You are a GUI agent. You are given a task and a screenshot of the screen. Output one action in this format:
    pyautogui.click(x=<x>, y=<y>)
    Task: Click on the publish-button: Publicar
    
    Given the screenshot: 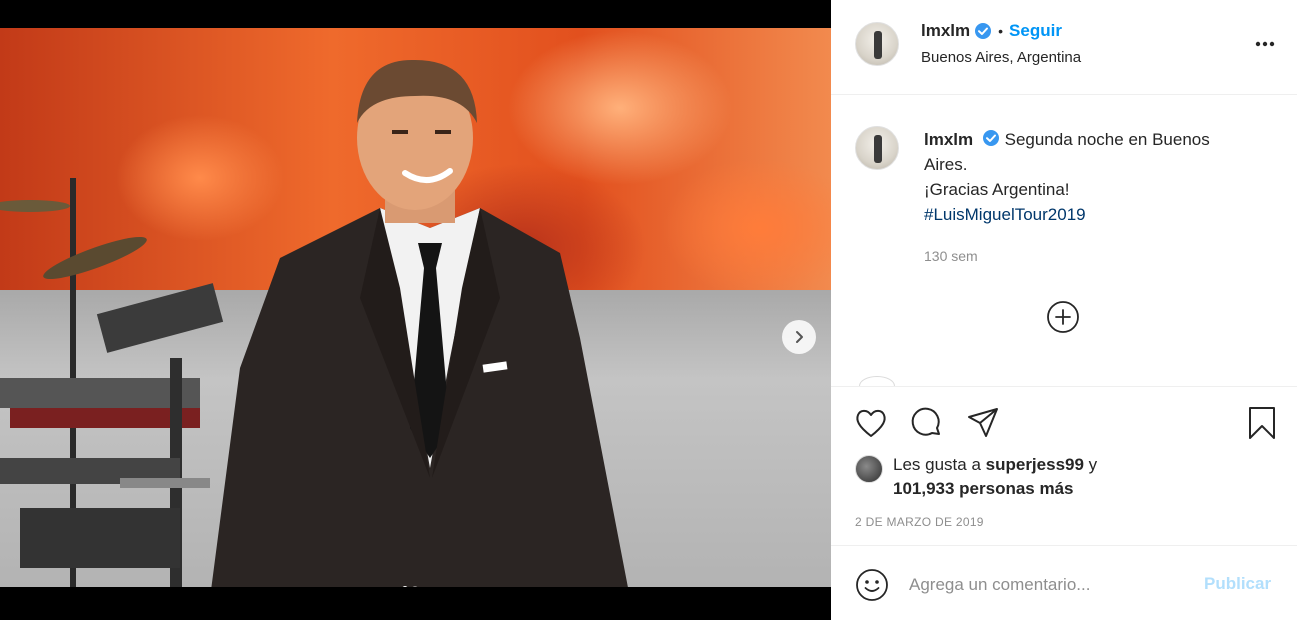 What is the action you would take?
    pyautogui.click(x=1237, y=584)
    